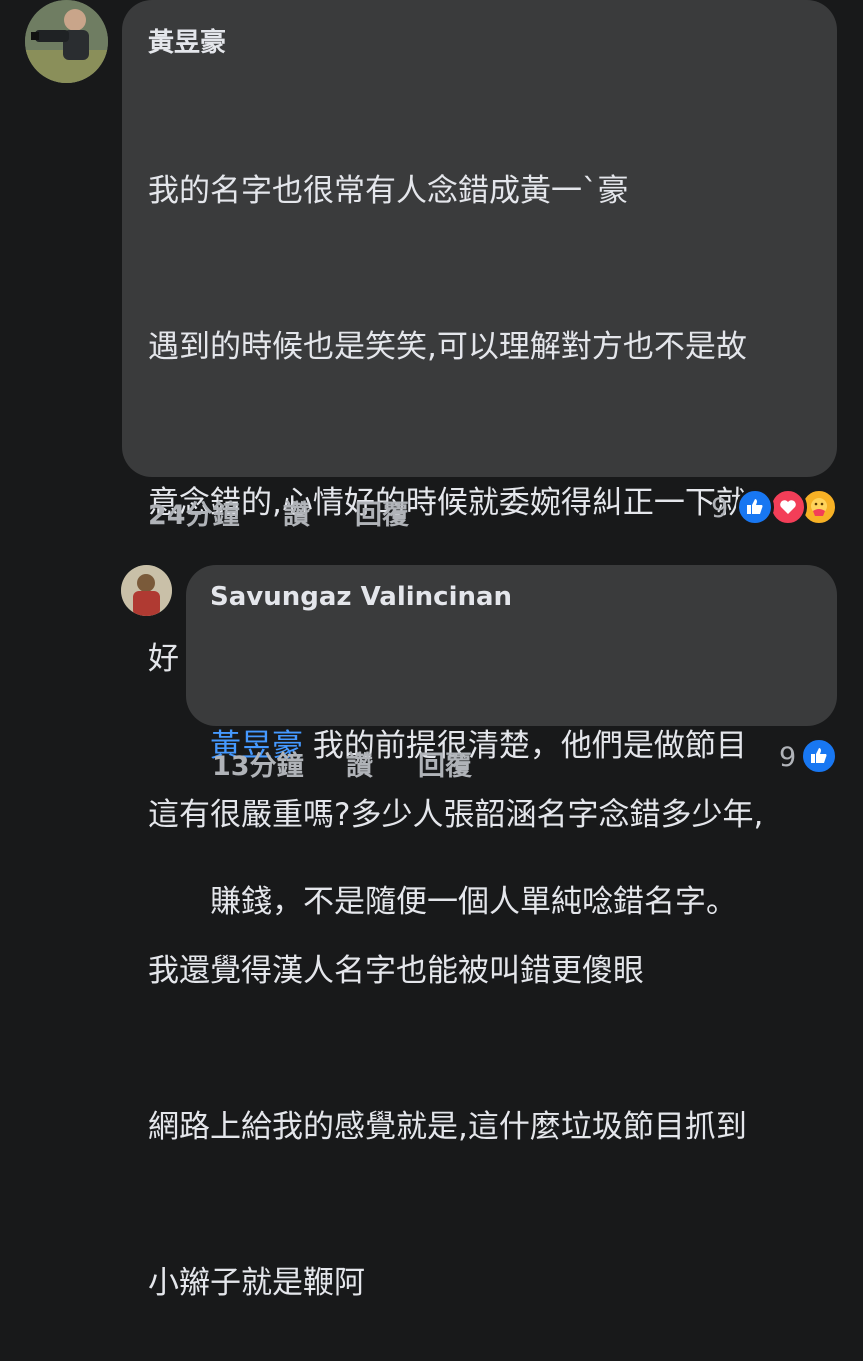  I want to click on reply-avatar, so click(146, 590).